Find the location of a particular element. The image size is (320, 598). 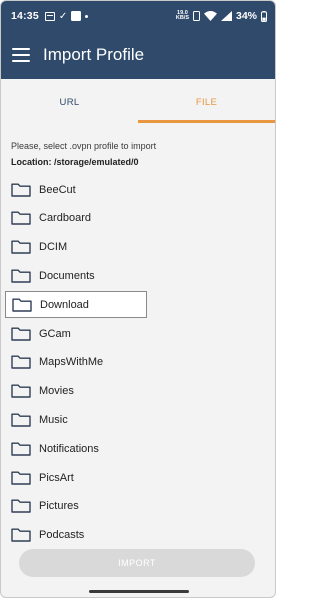

folder-item: Pictures is located at coordinates (76, 506).